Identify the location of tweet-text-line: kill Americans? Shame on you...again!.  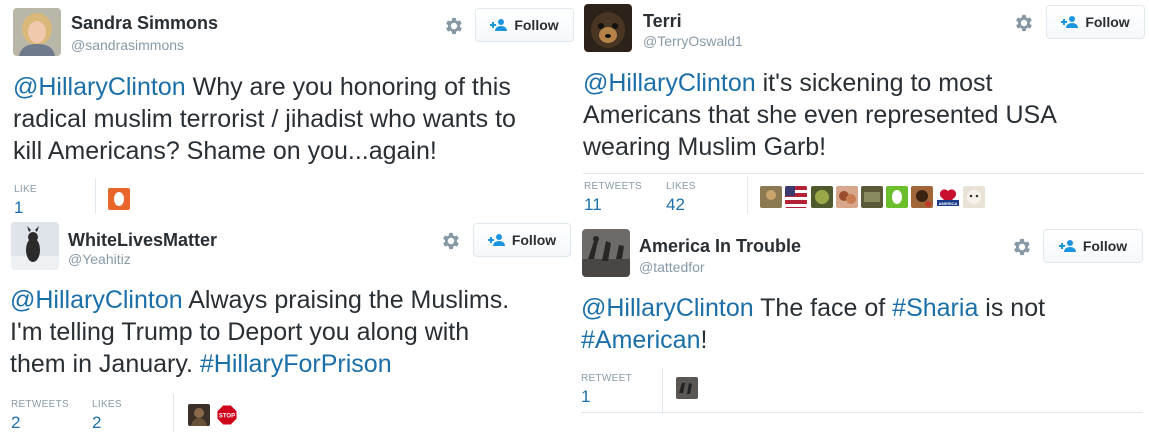
(264, 151).